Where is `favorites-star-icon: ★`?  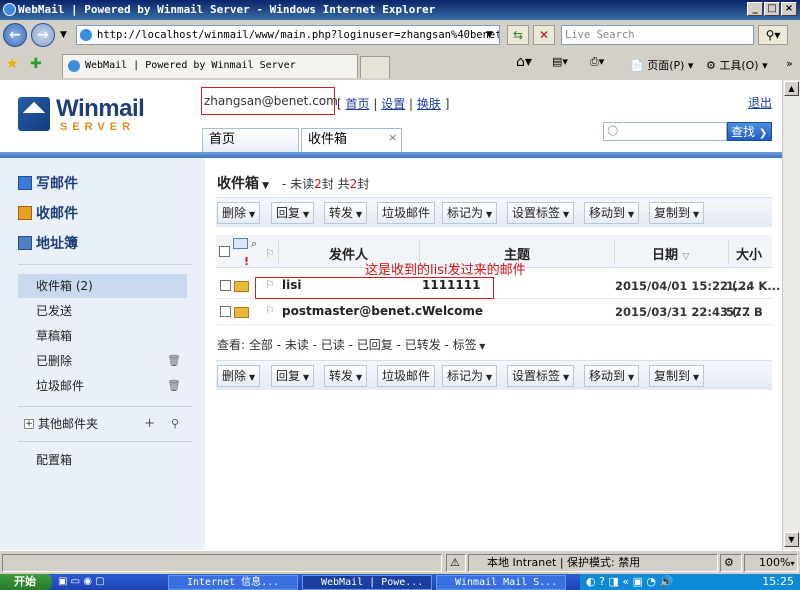 favorites-star-icon: ★ is located at coordinates (12, 64).